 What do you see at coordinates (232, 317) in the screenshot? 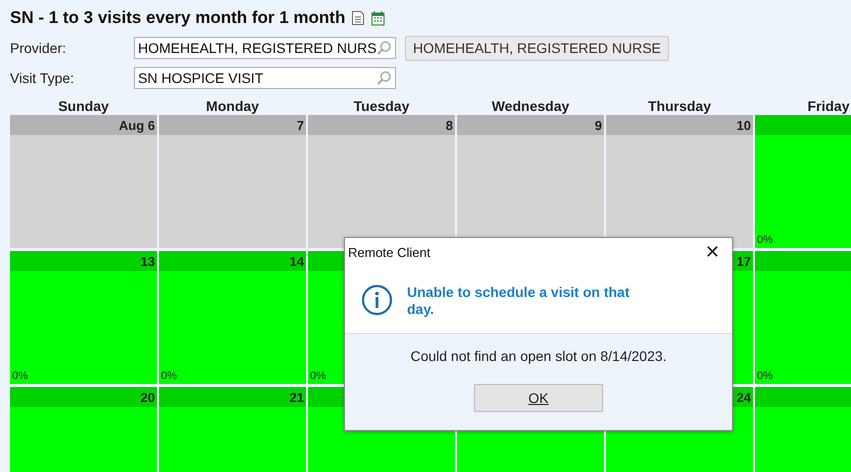
I see `available-day-cell: 14 0%` at bounding box center [232, 317].